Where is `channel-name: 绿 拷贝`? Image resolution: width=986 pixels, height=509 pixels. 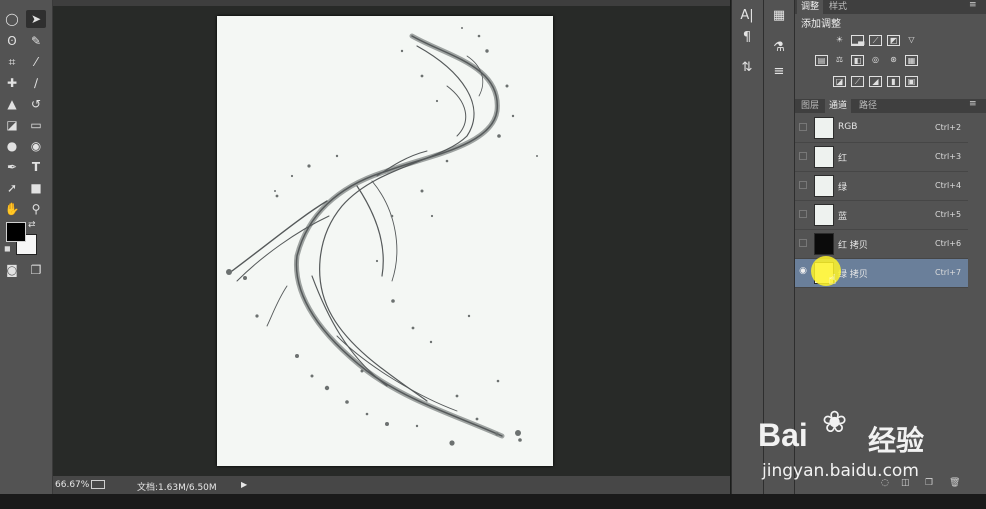 channel-name: 绿 拷贝 is located at coordinates (853, 275).